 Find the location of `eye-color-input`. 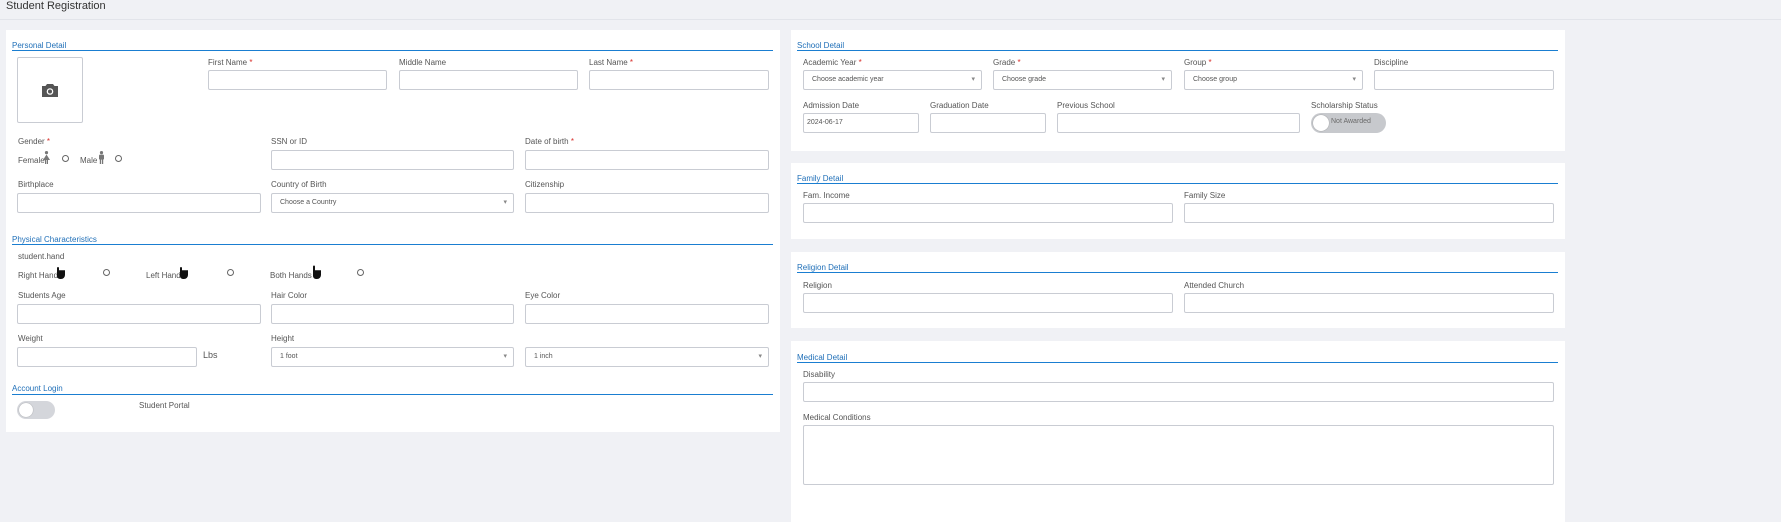

eye-color-input is located at coordinates (647, 314).